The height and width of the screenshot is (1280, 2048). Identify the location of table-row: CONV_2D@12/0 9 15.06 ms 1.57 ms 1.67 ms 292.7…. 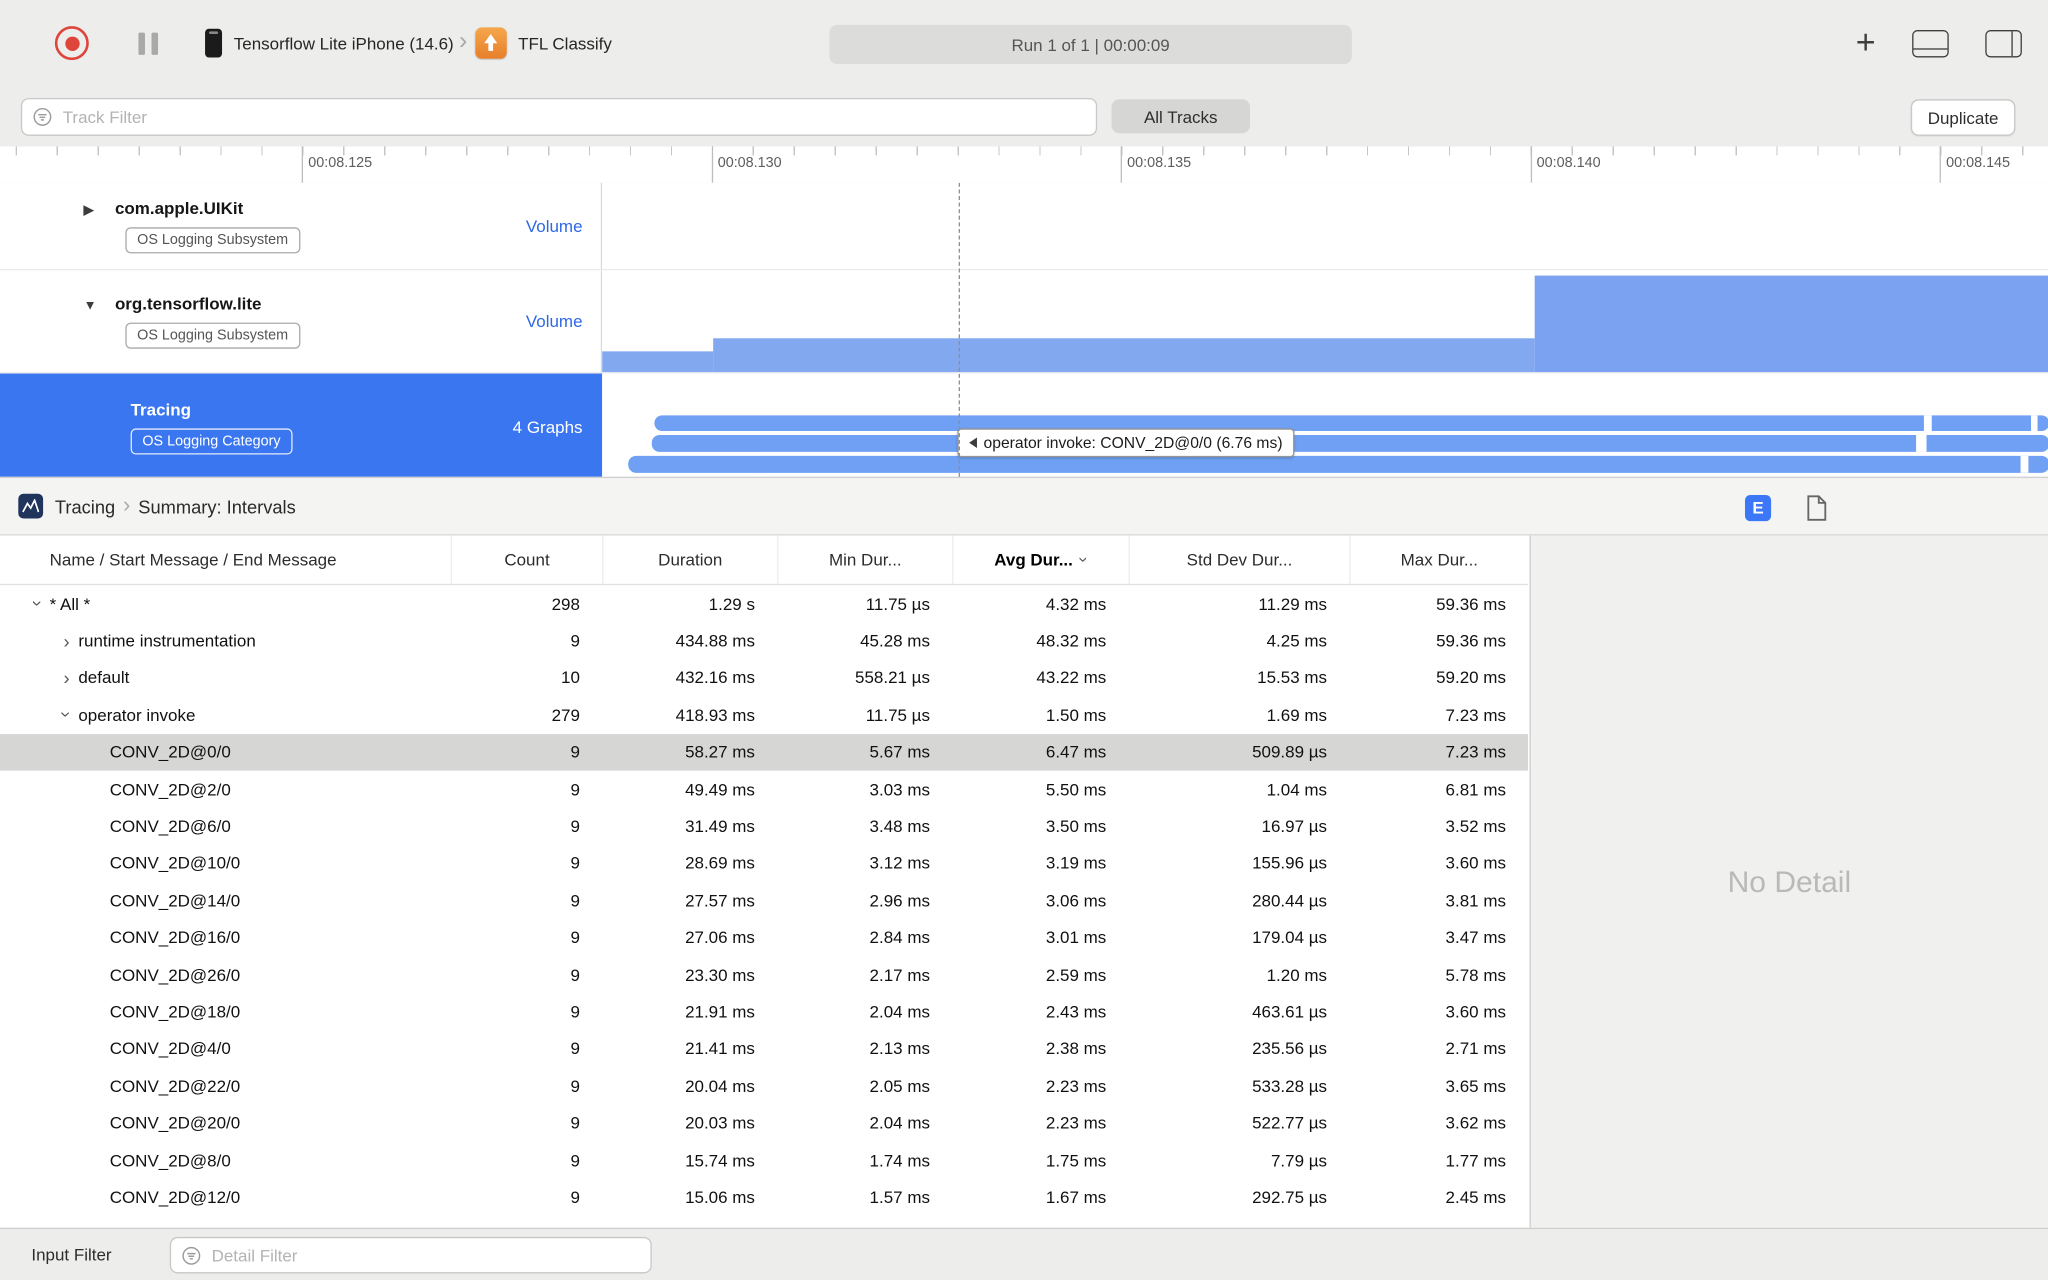
(764, 1196).